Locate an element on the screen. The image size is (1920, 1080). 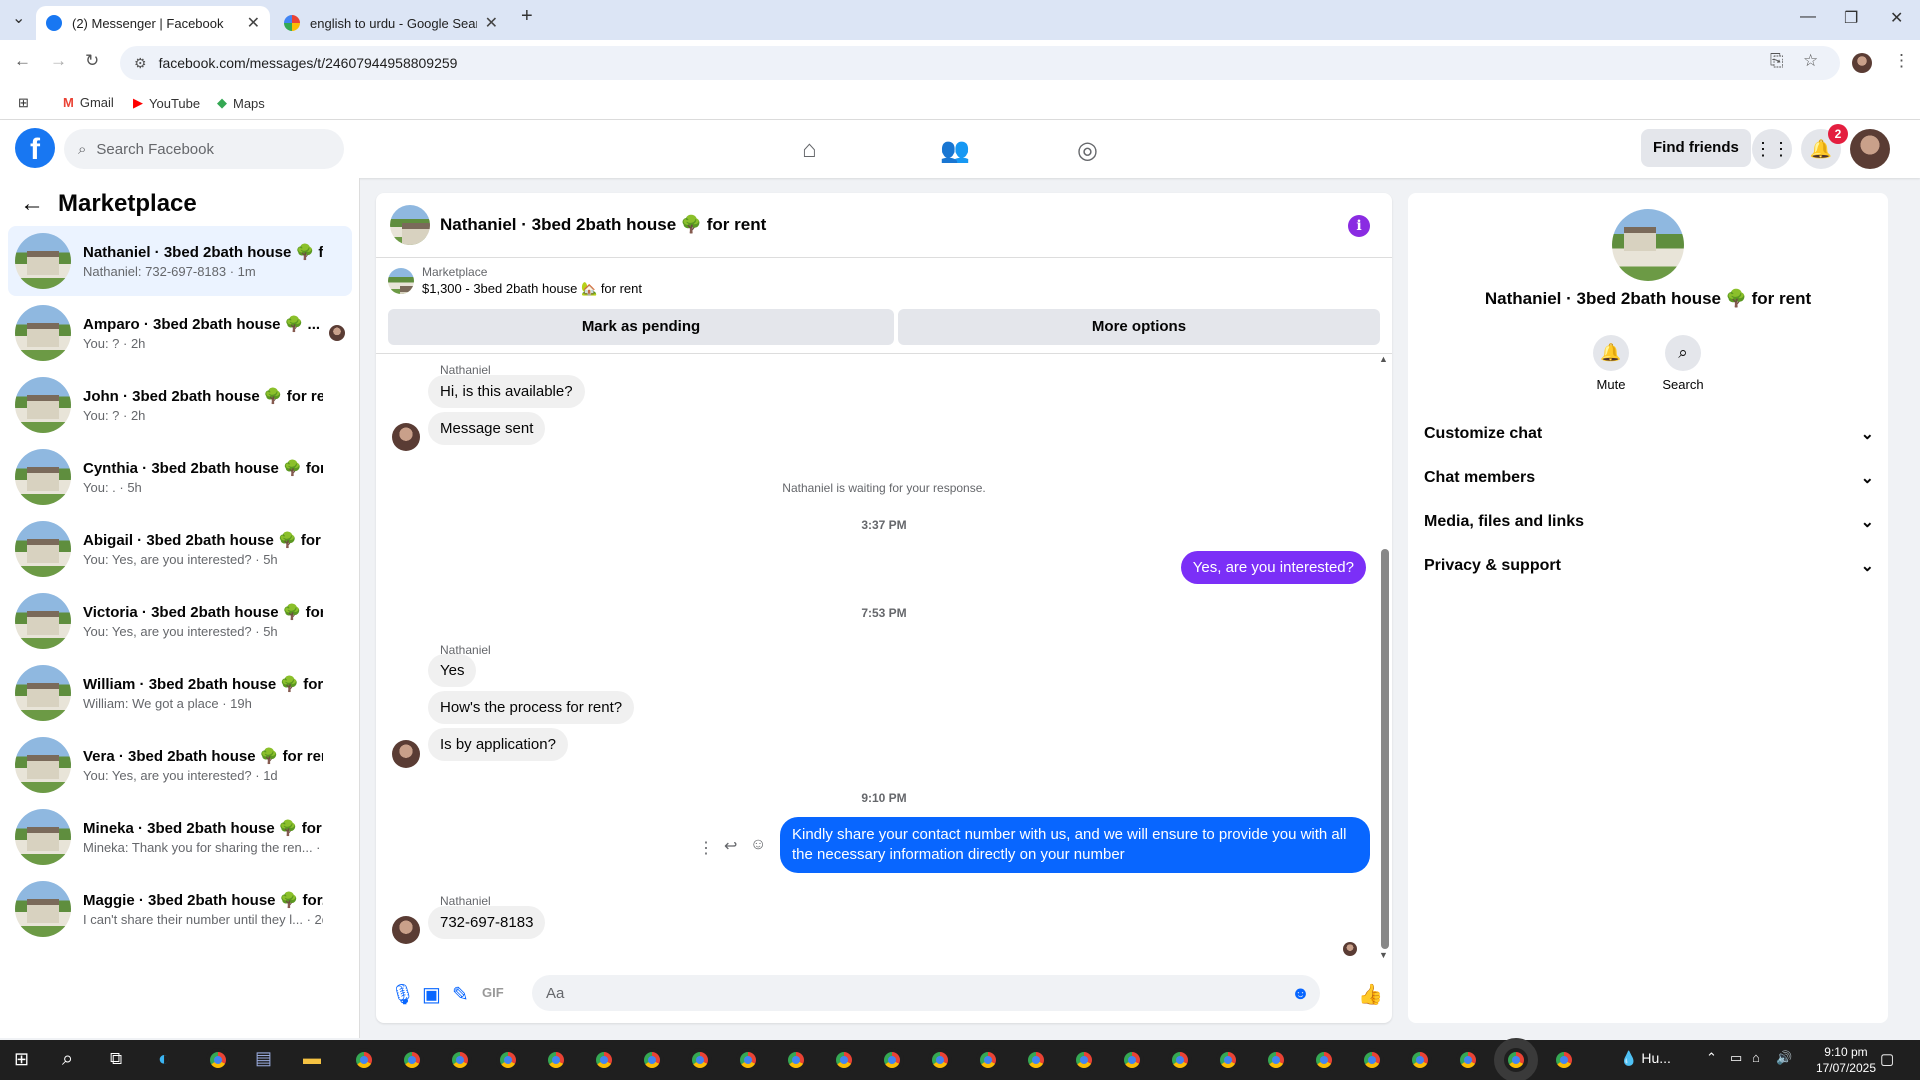
reply-icon: ↩ is located at coordinates (730, 846).